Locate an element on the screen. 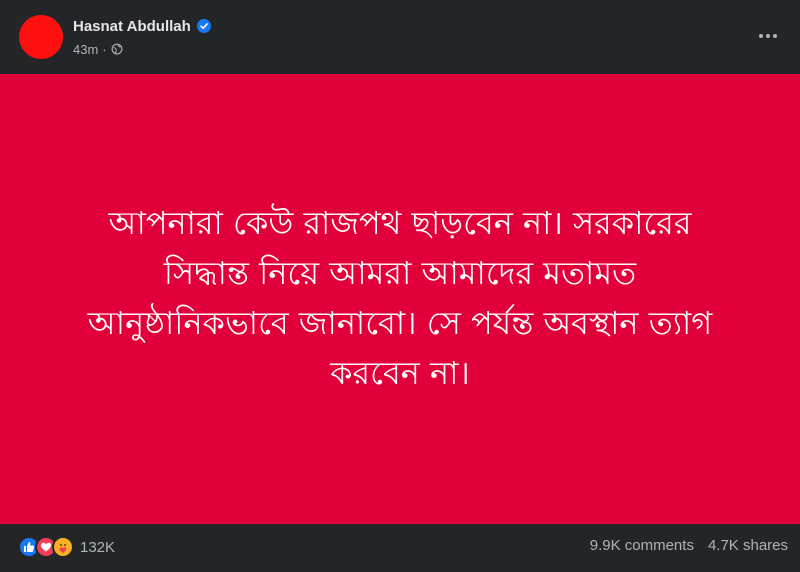 The height and width of the screenshot is (572, 800). post-timestamp: 43m is located at coordinates (85, 49).